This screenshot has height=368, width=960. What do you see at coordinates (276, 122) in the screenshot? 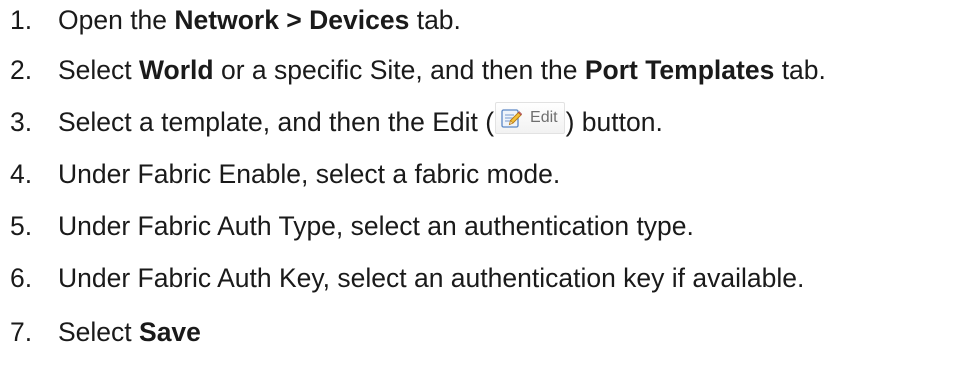
I see `step-text: Select a template, and then the Edit (` at bounding box center [276, 122].